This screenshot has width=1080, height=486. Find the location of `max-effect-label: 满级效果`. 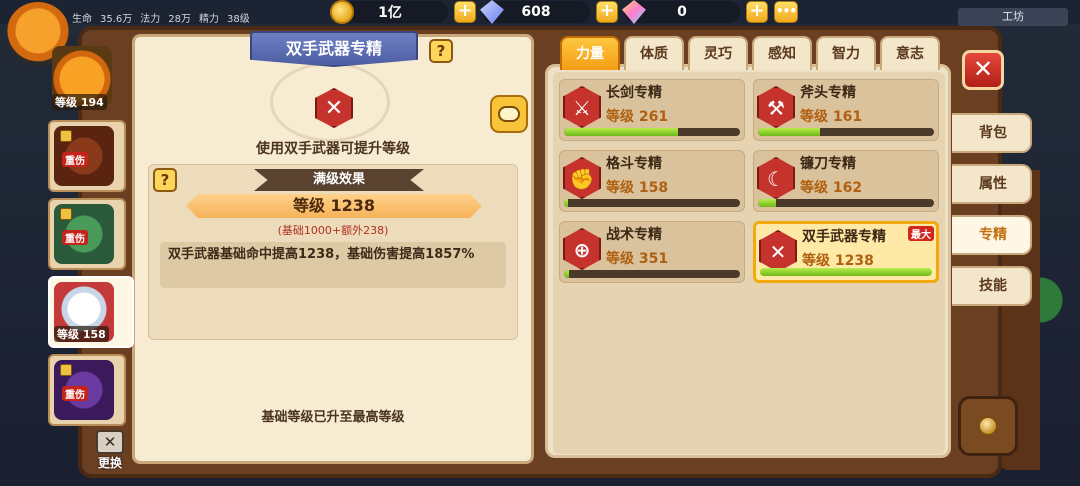

max-effect-label: 满级效果 is located at coordinates (339, 180).